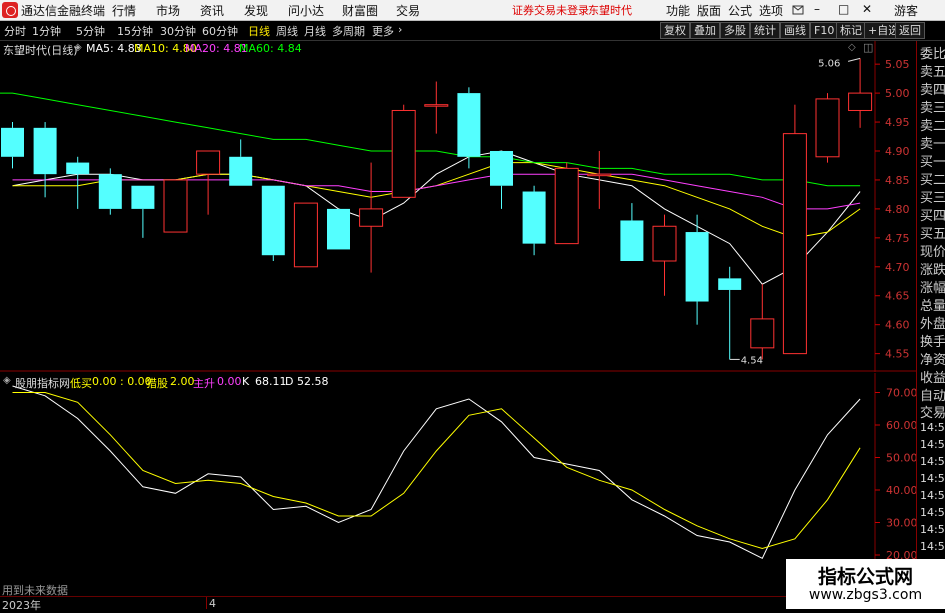 The image size is (945, 613). I want to click on indicator-settings-icon: ◈, so click(7, 380).